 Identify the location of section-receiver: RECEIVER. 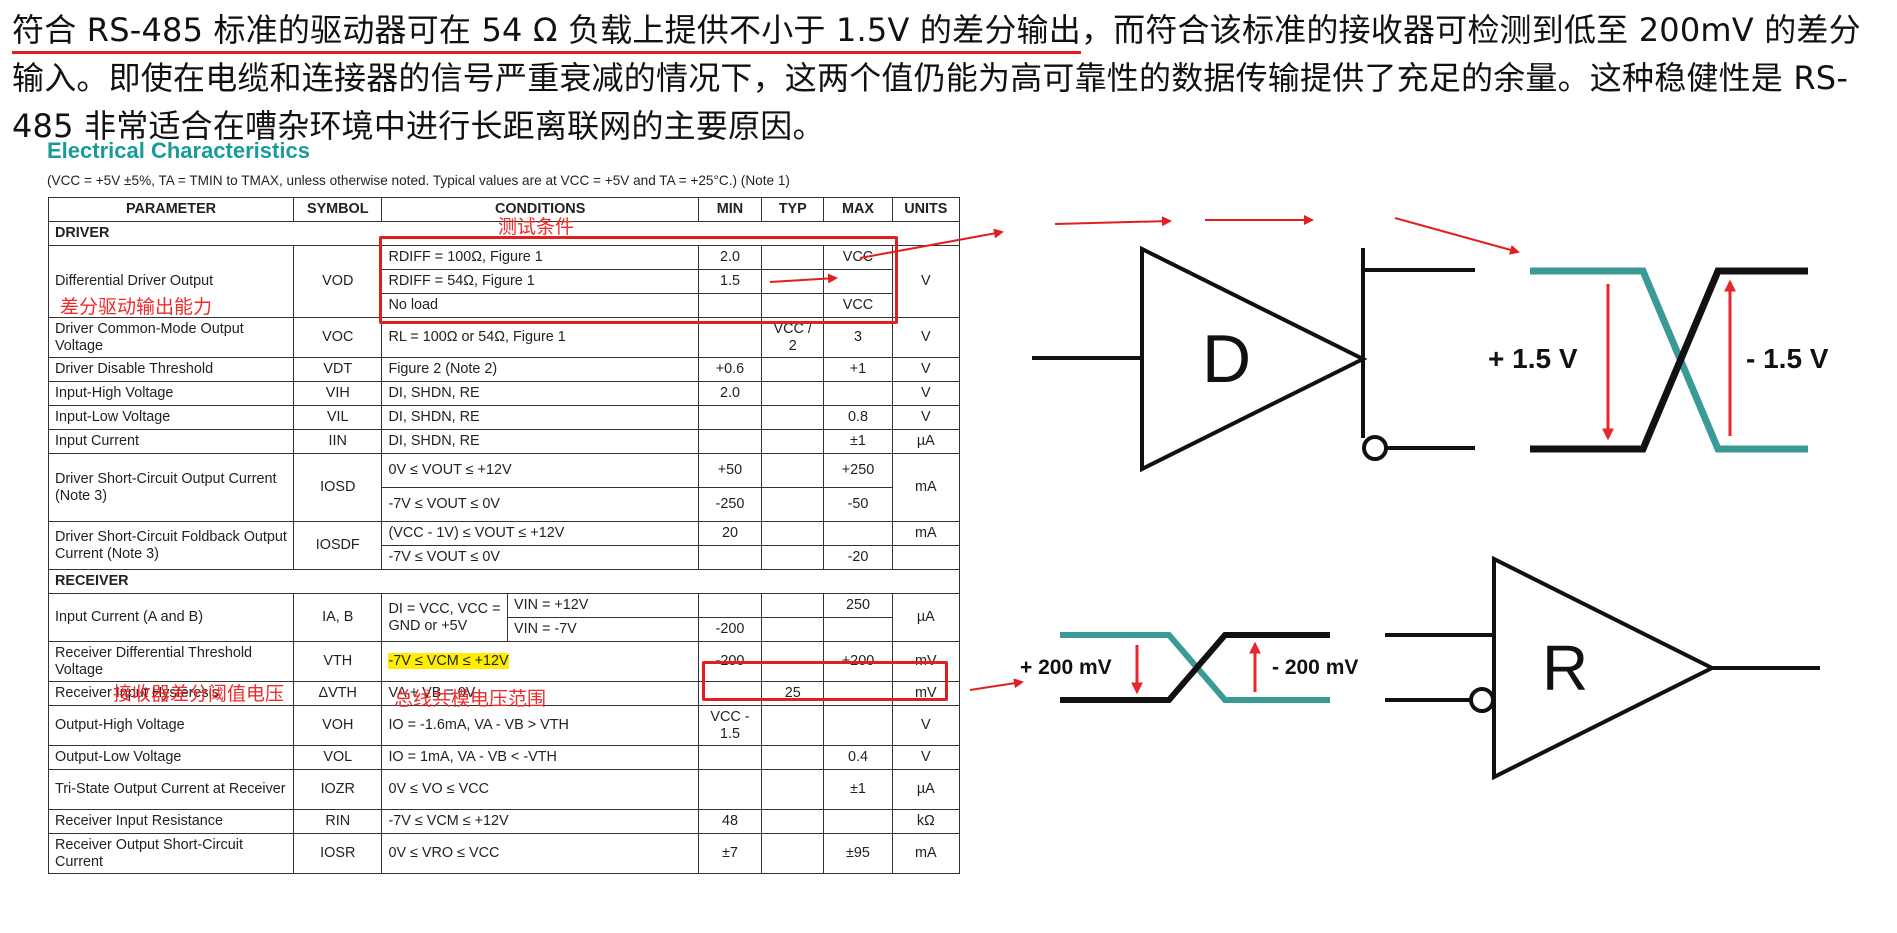
(504, 581).